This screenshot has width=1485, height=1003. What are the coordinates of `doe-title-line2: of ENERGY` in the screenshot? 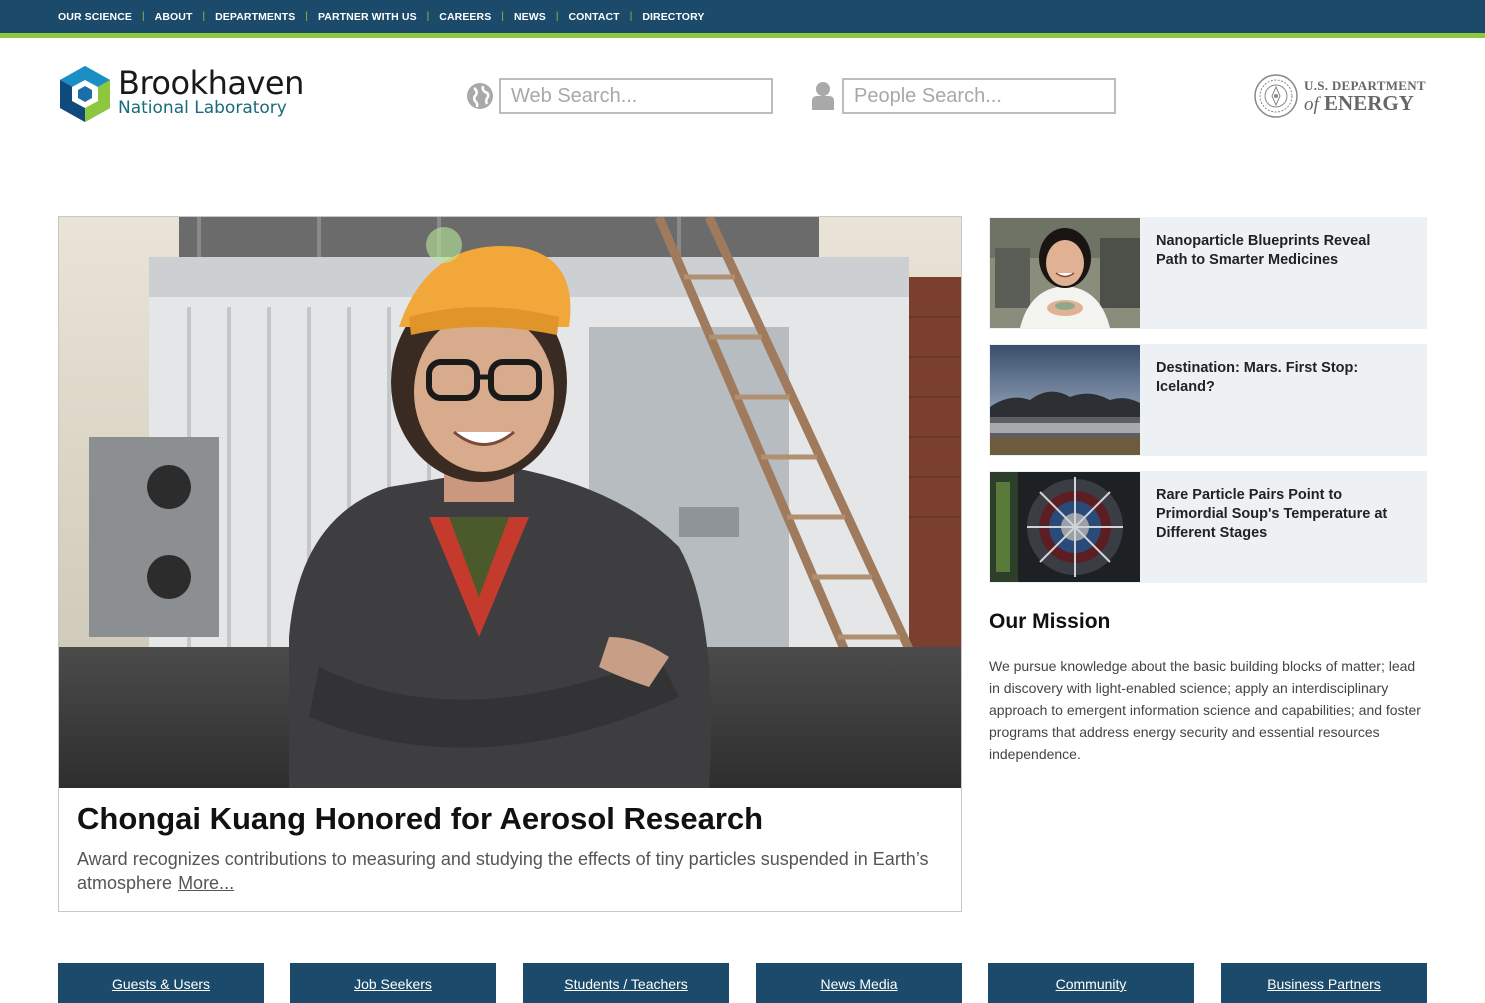 It's located at (1359, 103).